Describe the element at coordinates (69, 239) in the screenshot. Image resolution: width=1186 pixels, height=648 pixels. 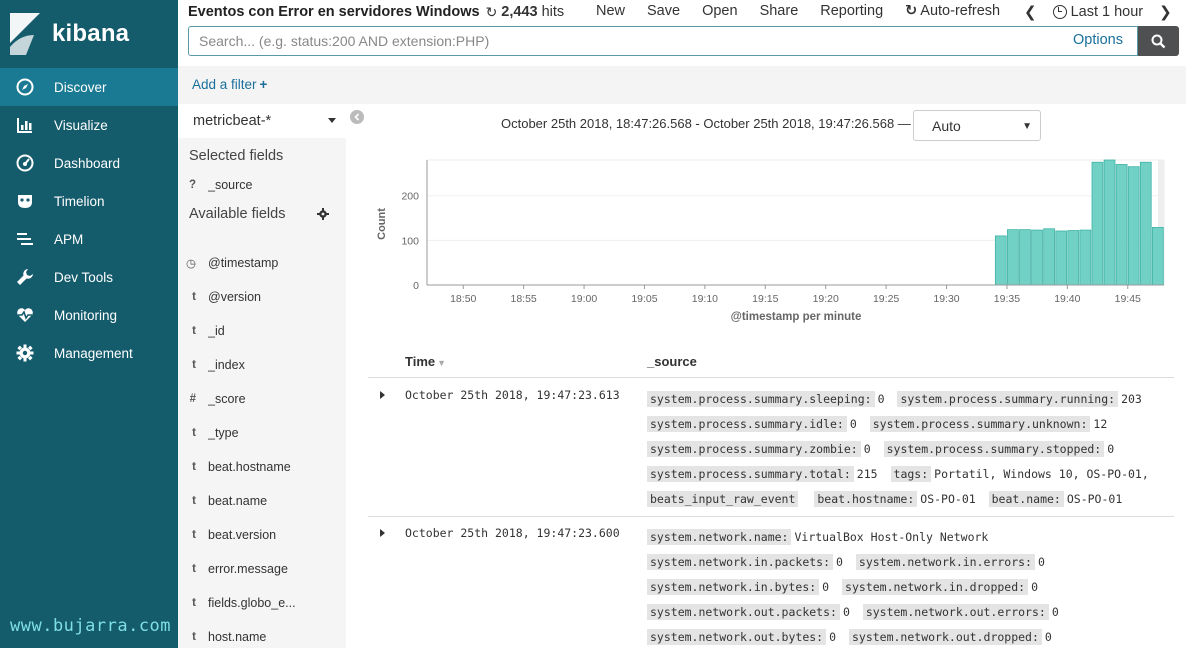
I see `nav-label: APM` at that location.